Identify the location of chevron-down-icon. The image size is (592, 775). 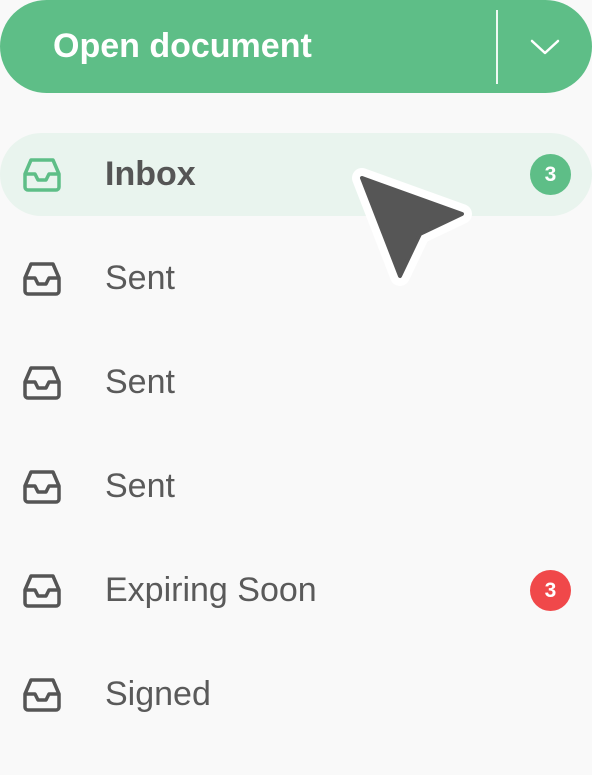
(545, 46).